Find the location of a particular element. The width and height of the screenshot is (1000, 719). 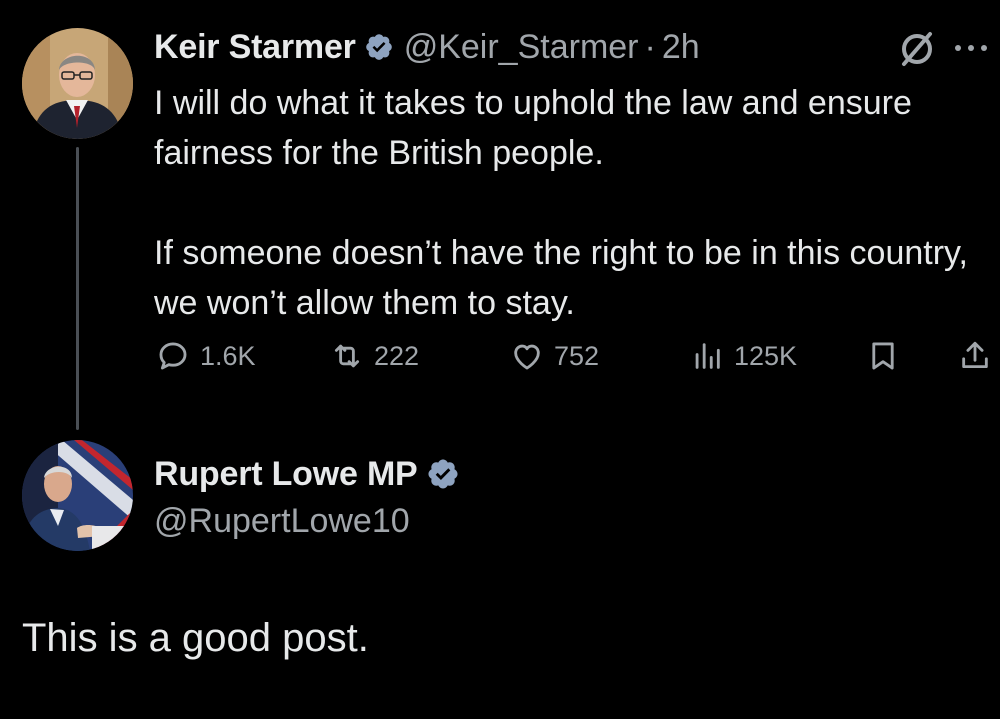

reply-icon is located at coordinates (173, 356).